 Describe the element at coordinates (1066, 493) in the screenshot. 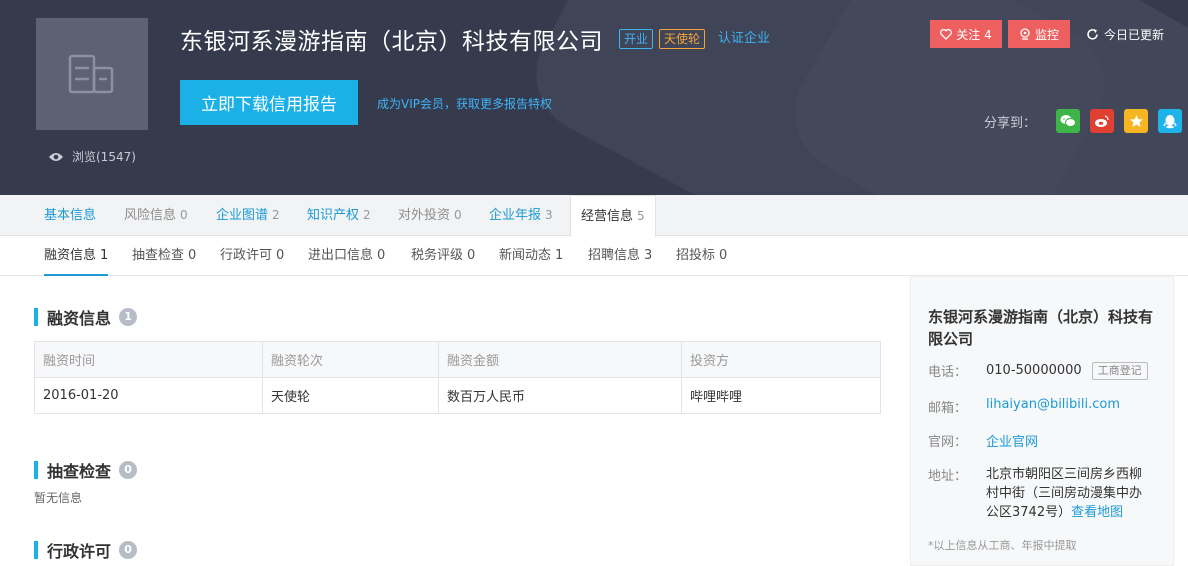

I see `address-value: 北京市朝阳区三间房乡西柳村中街（三间房动漫集中办公区3742号）查看地图` at that location.